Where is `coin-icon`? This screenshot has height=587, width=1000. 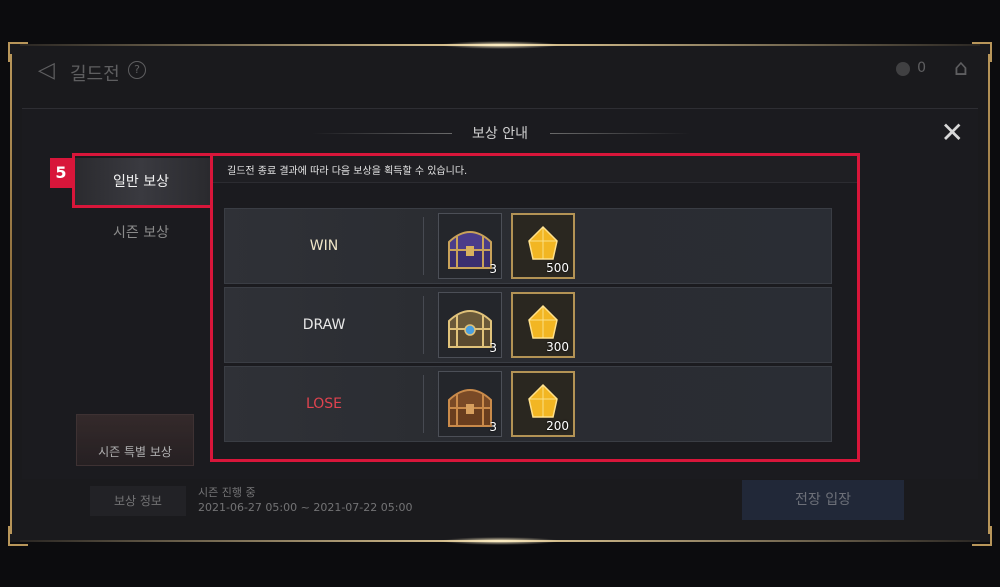
coin-icon is located at coordinates (903, 69).